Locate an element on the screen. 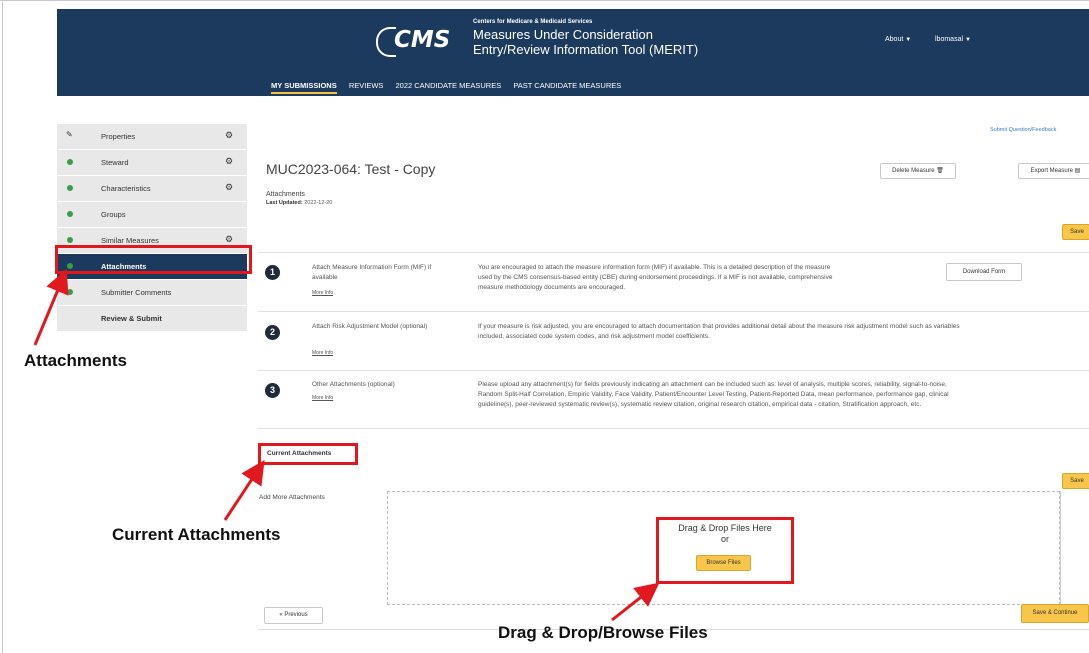 The width and height of the screenshot is (1089, 653). arrow-to-current-attachments is located at coordinates (244, 490).